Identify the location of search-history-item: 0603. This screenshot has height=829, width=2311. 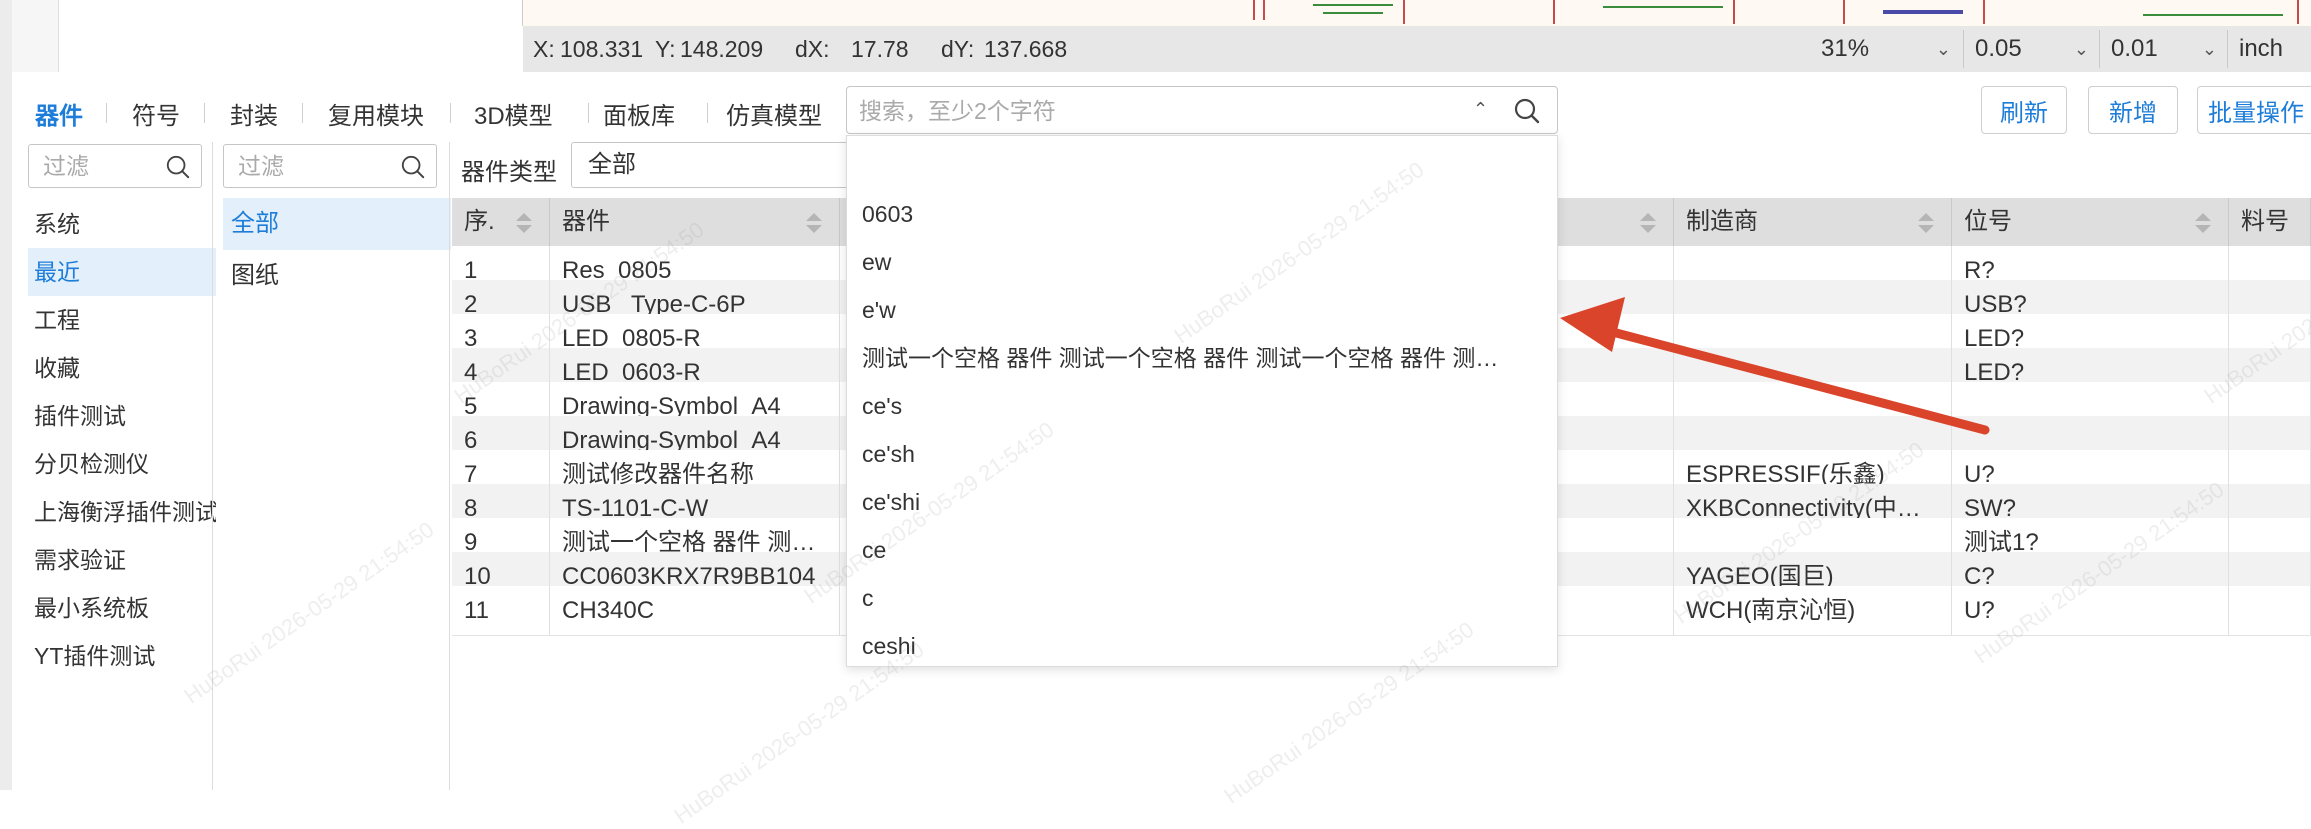
(1203, 214).